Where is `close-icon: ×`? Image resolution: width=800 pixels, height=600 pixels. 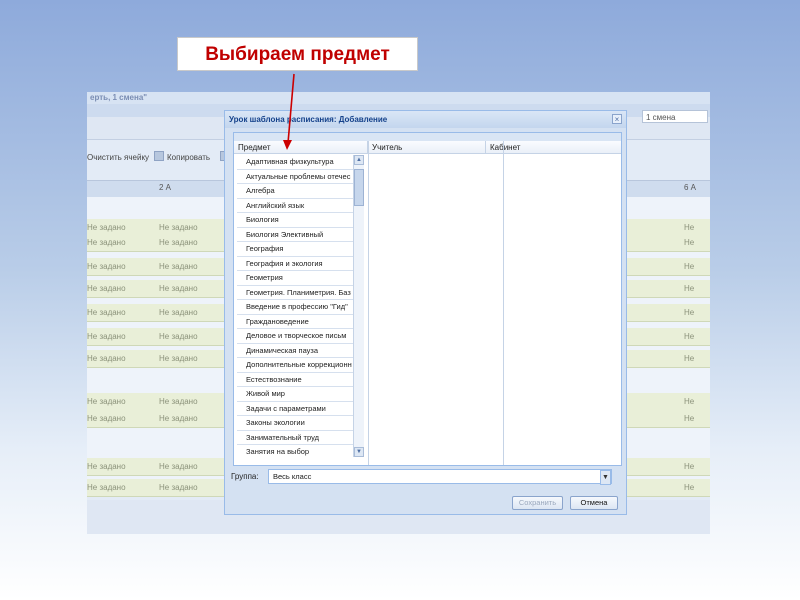 close-icon: × is located at coordinates (617, 119).